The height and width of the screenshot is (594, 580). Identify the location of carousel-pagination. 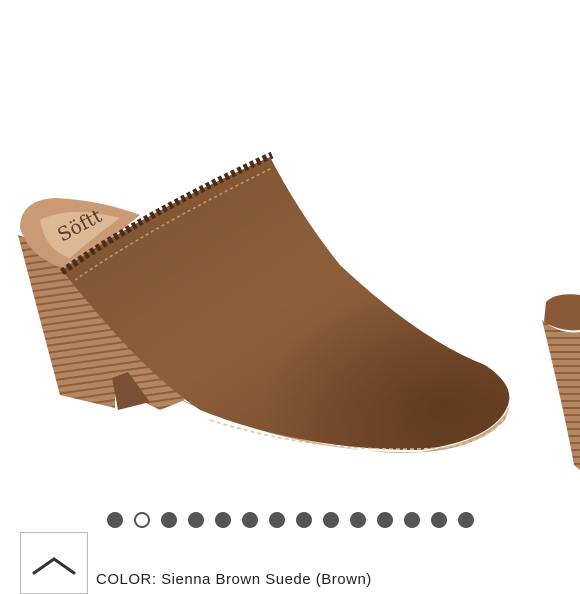
(290, 520).